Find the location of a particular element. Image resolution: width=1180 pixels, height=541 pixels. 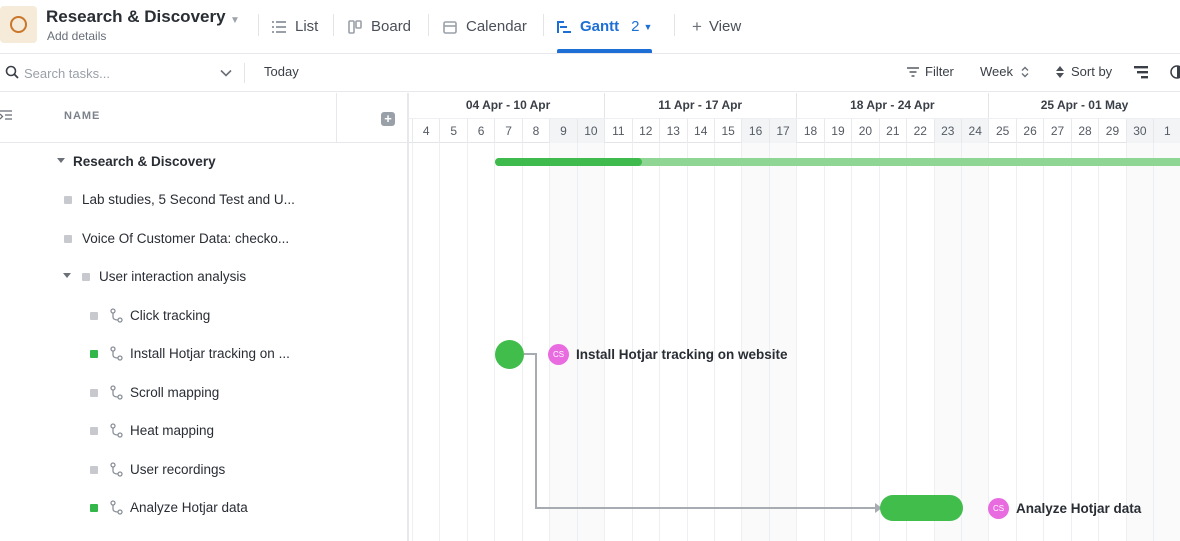

subtask-row: Scroll mapping is located at coordinates (203, 393).